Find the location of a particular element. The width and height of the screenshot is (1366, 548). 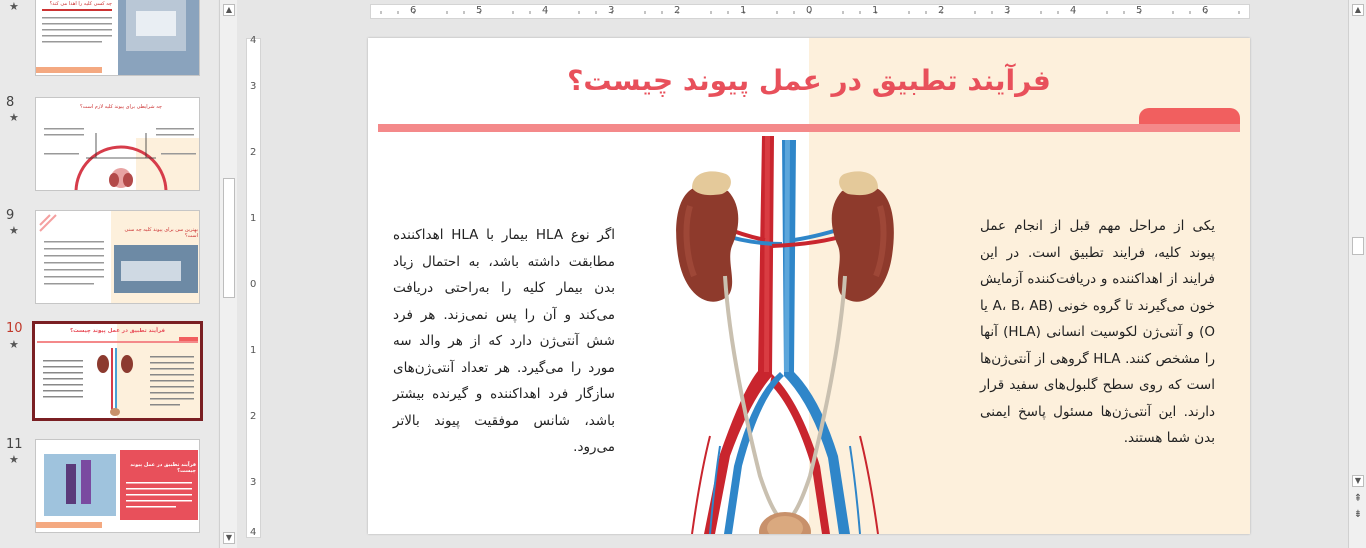

thumbnail-11-preview is located at coordinates (117, 486).